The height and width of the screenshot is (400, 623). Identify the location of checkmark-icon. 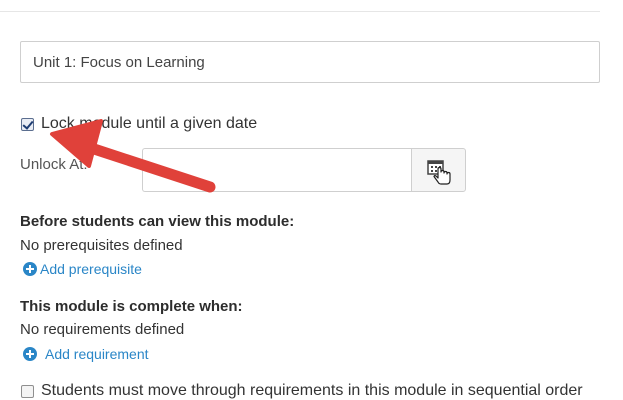
(28, 124).